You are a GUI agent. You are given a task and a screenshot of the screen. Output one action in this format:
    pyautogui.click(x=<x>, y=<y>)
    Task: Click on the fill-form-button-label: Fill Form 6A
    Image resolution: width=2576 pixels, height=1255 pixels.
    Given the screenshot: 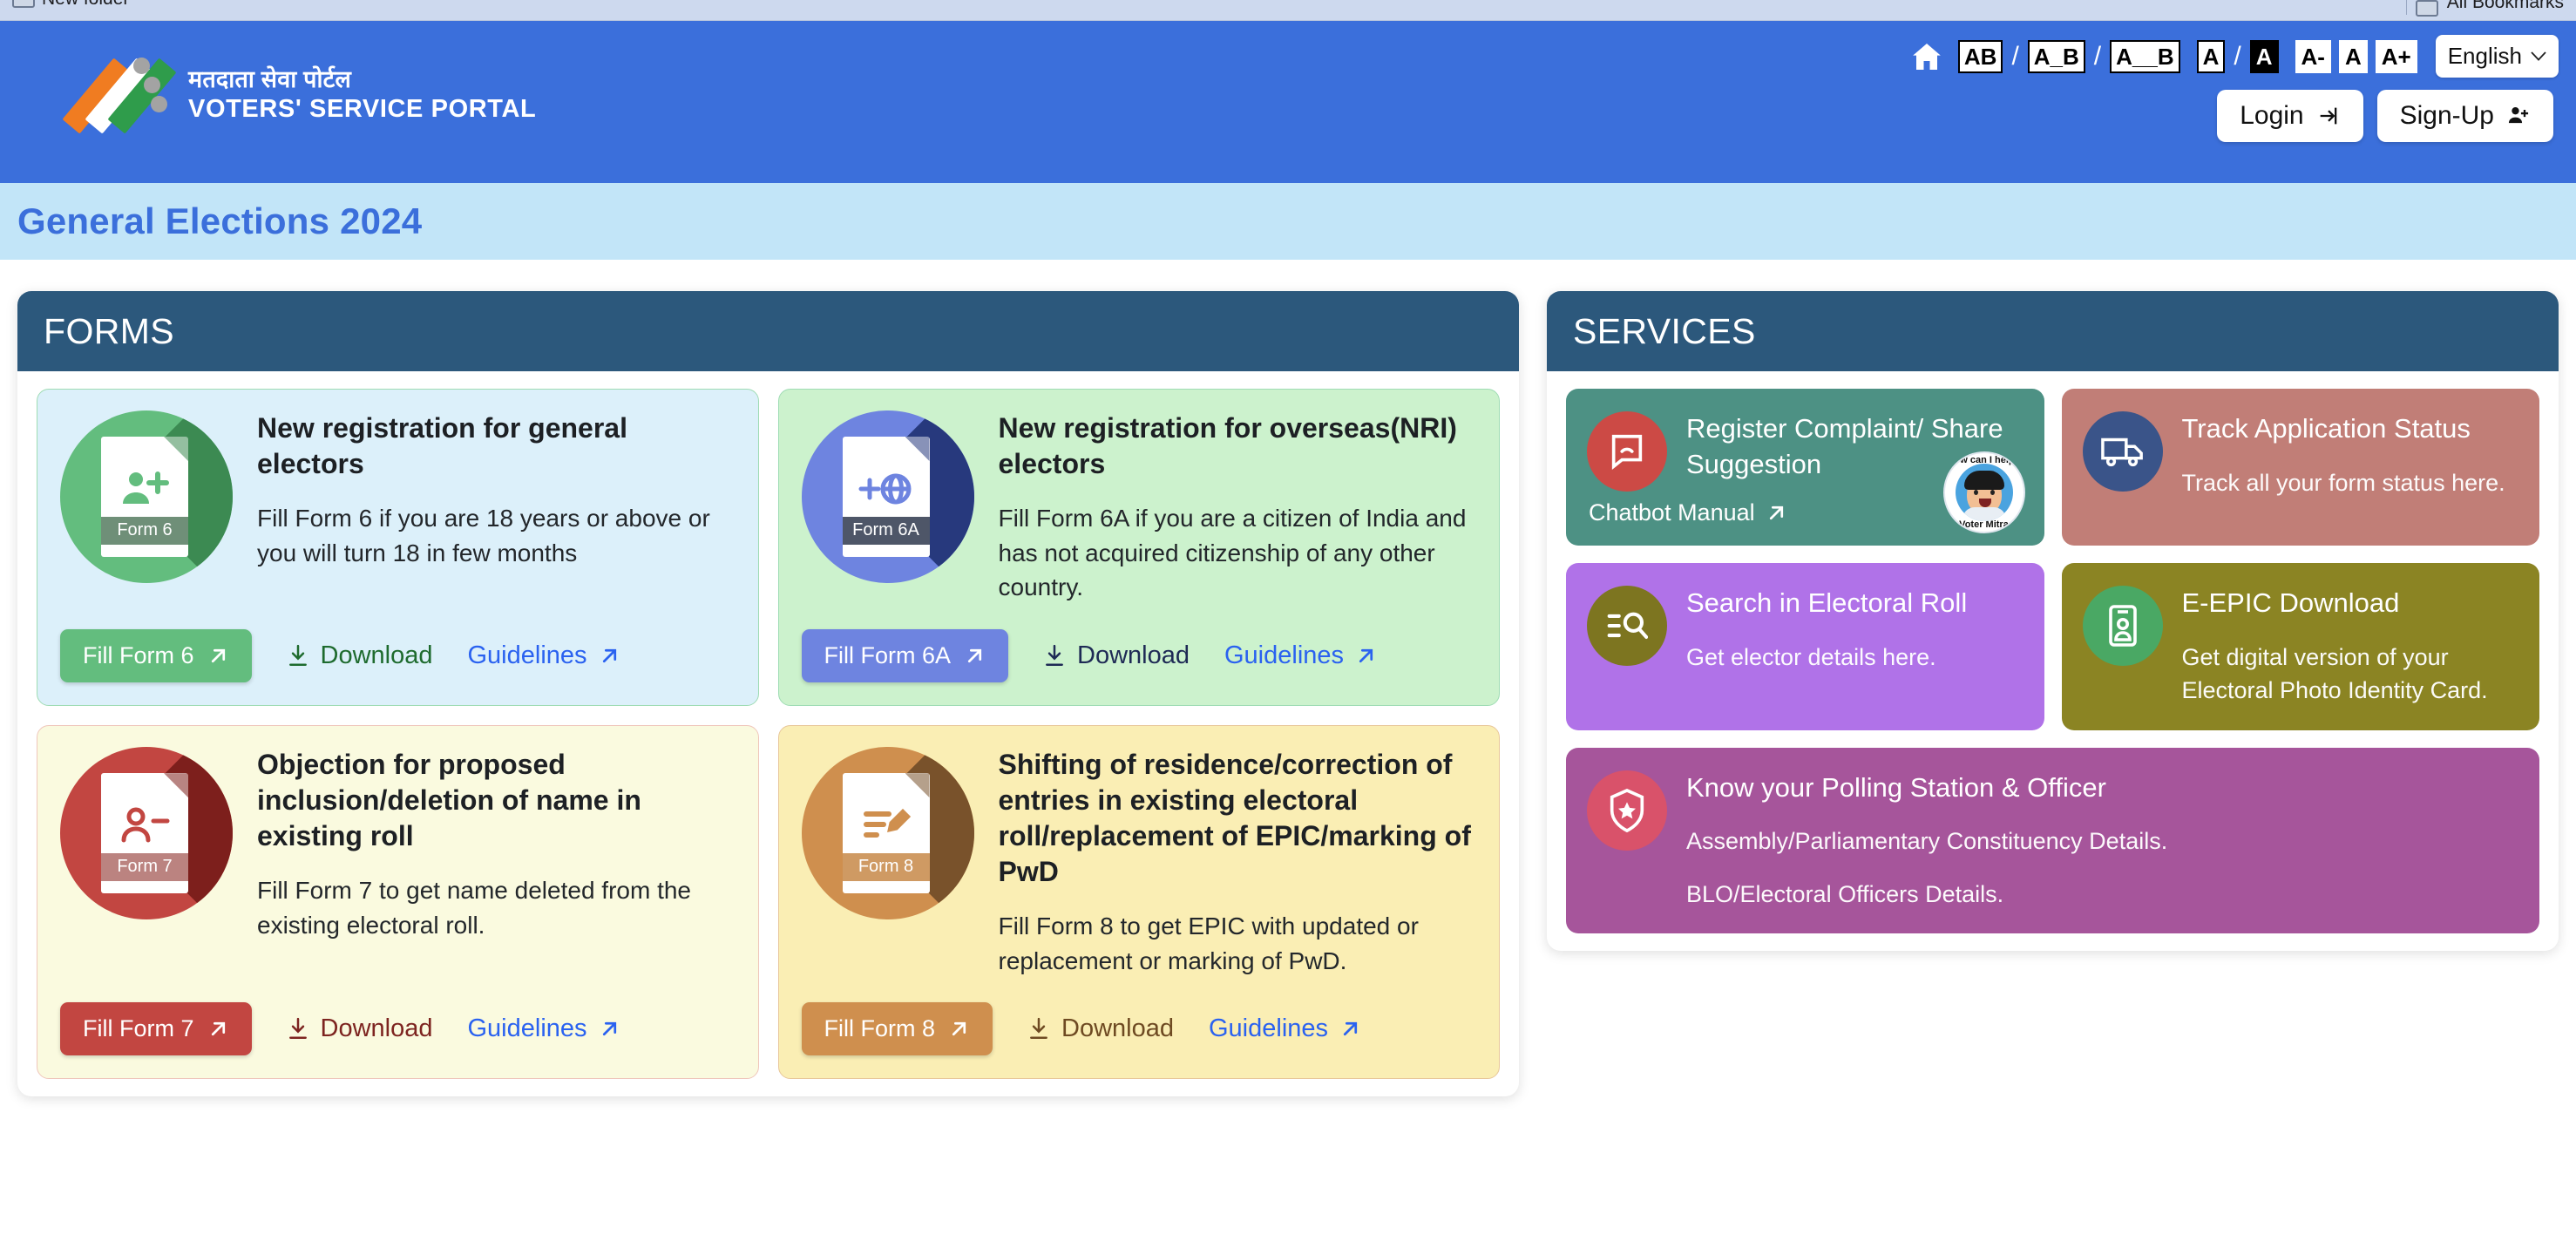 What is the action you would take?
    pyautogui.click(x=888, y=656)
    